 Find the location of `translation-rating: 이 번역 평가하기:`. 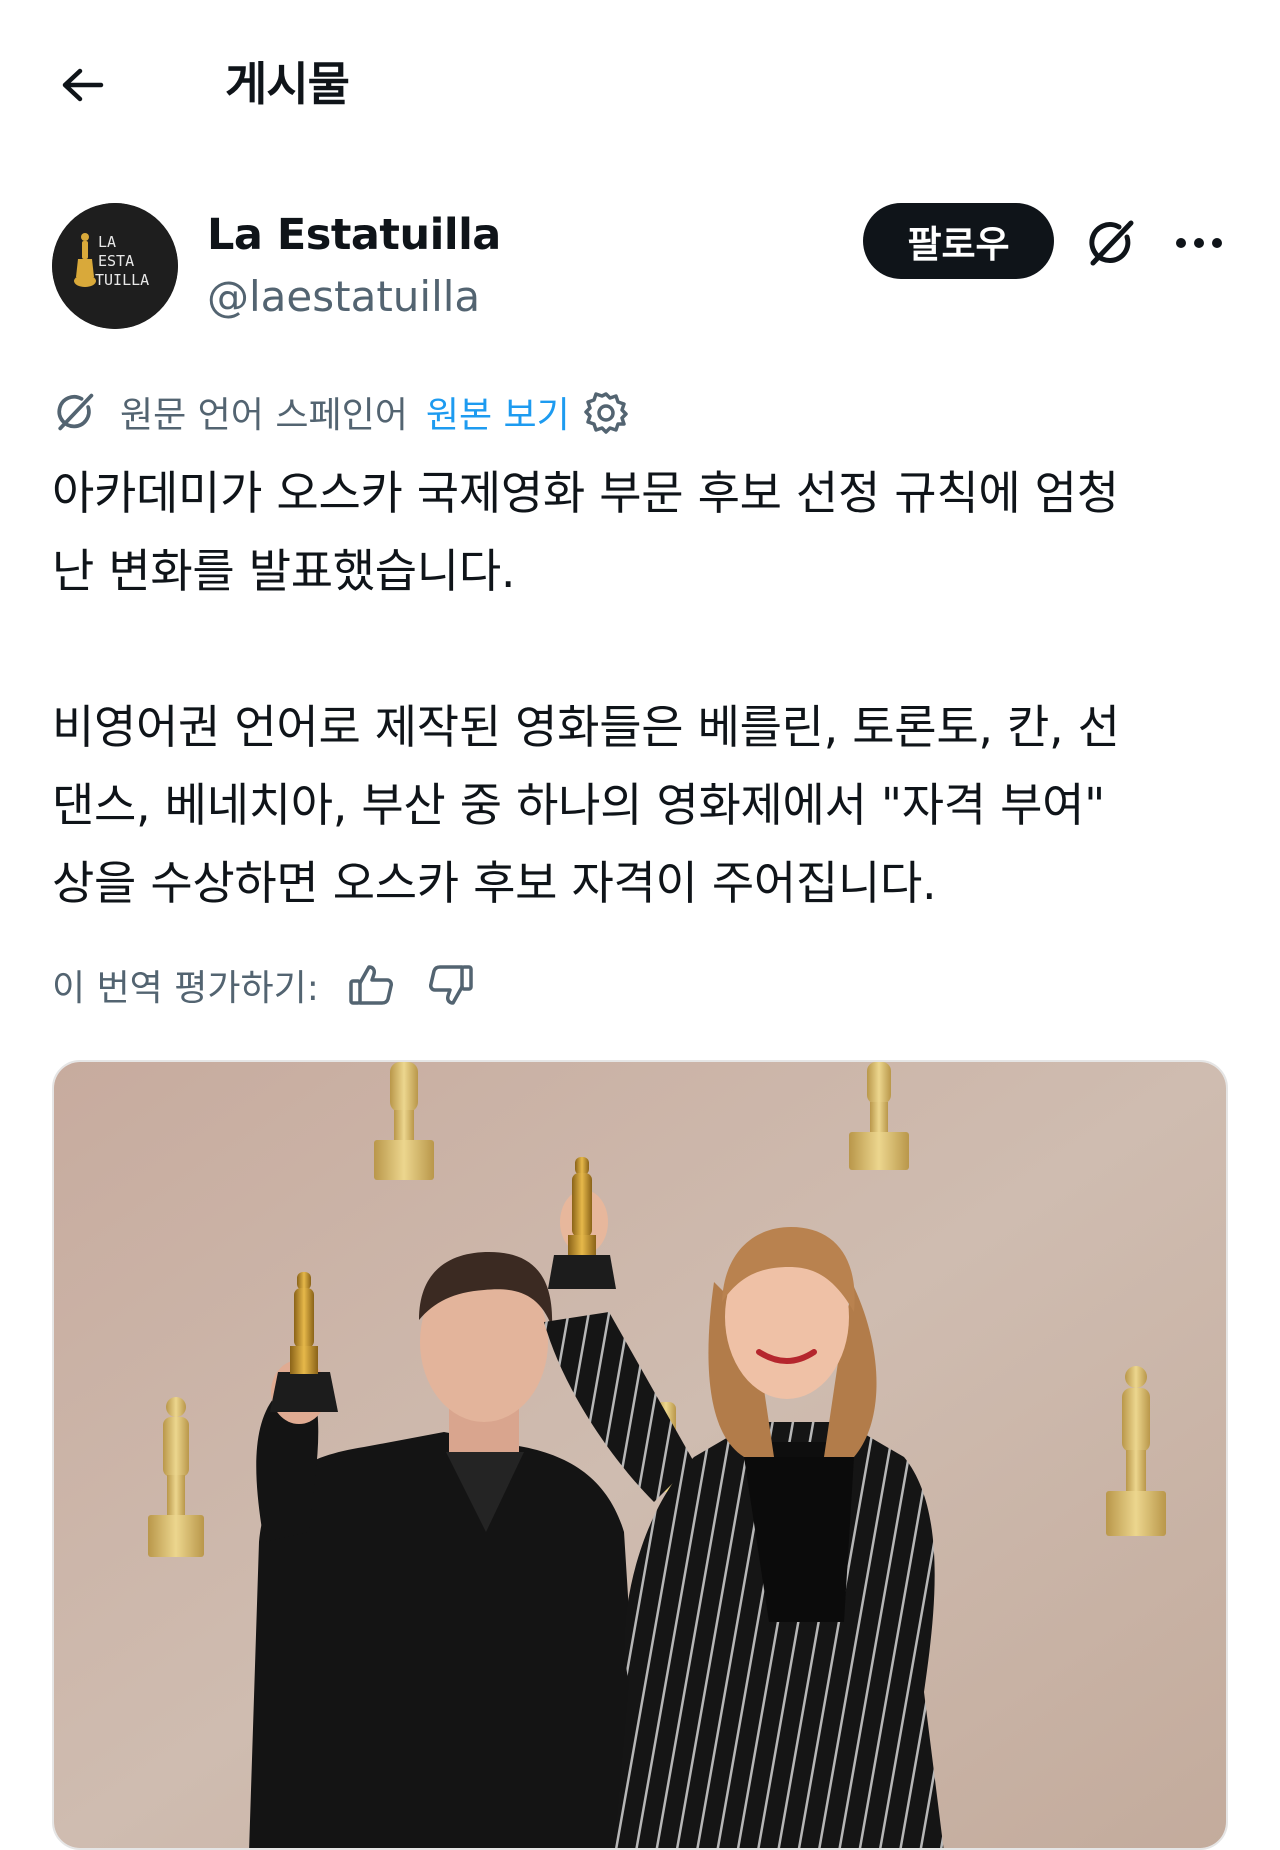

translation-rating: 이 번역 평가하기: is located at coordinates (265, 985).